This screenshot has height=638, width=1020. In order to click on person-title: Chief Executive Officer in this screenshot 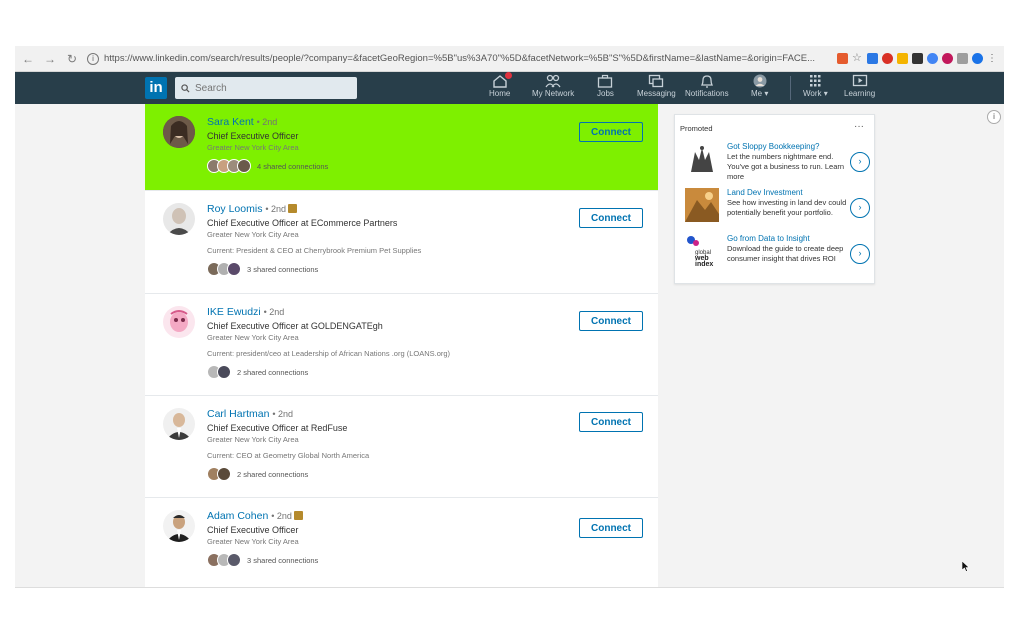, I will do `click(253, 530)`.